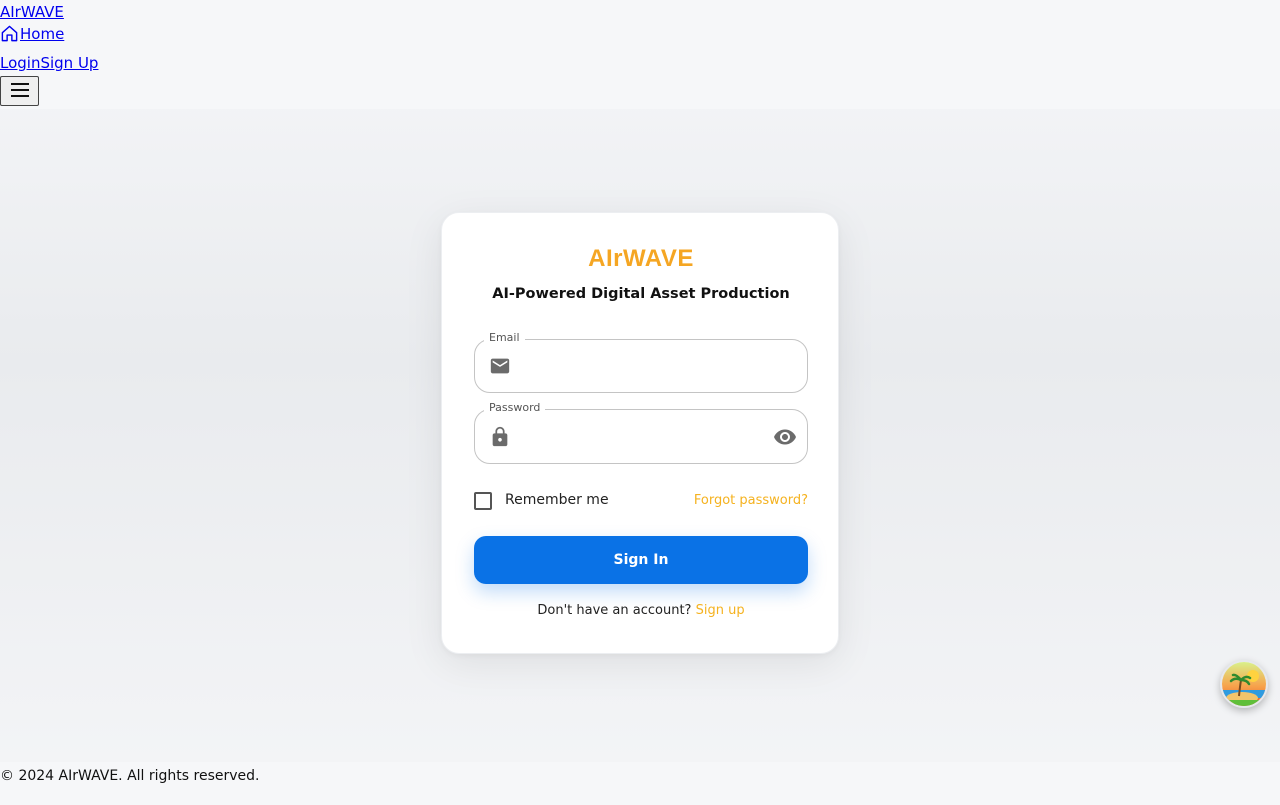 This screenshot has height=805, width=1280. Describe the element at coordinates (130, 776) in the screenshot. I see `copyright-text: © 2024 AIrWAVE. All rights reserved.` at that location.